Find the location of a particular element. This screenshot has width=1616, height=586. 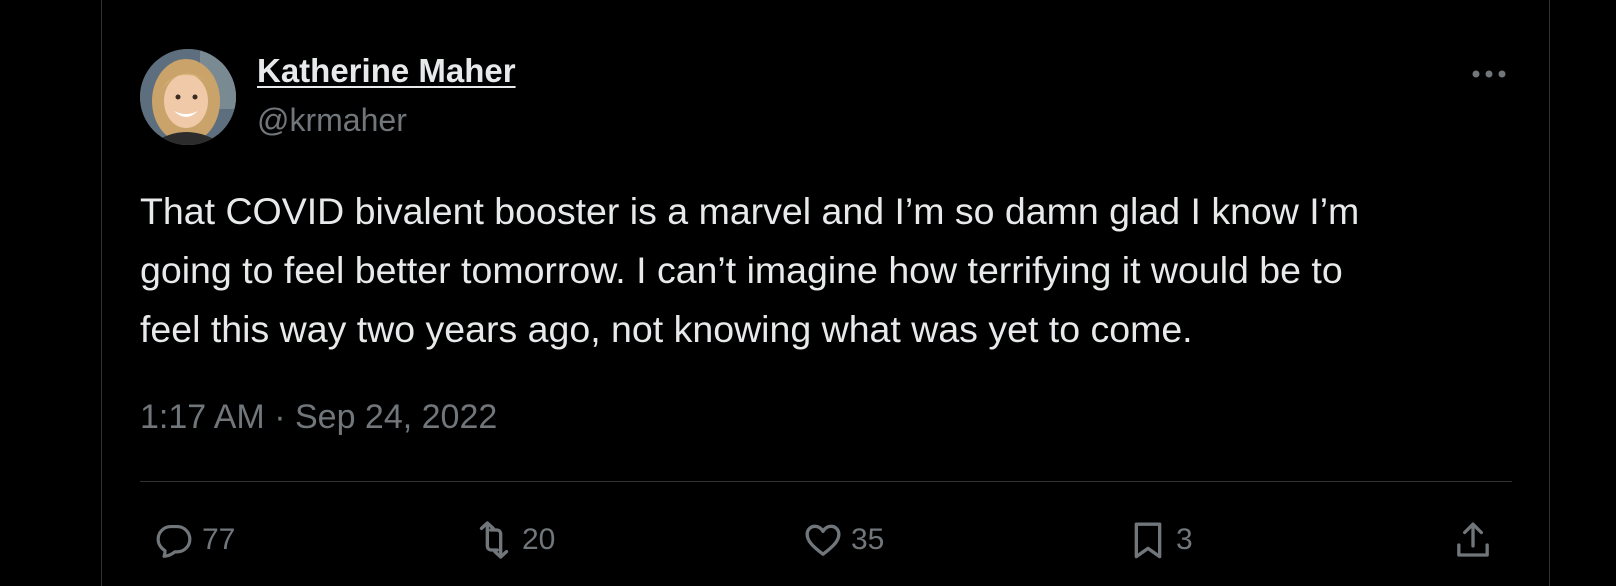

tweet-timestamp: 1:17 AM · Sep 24, 2022 is located at coordinates (318, 417).